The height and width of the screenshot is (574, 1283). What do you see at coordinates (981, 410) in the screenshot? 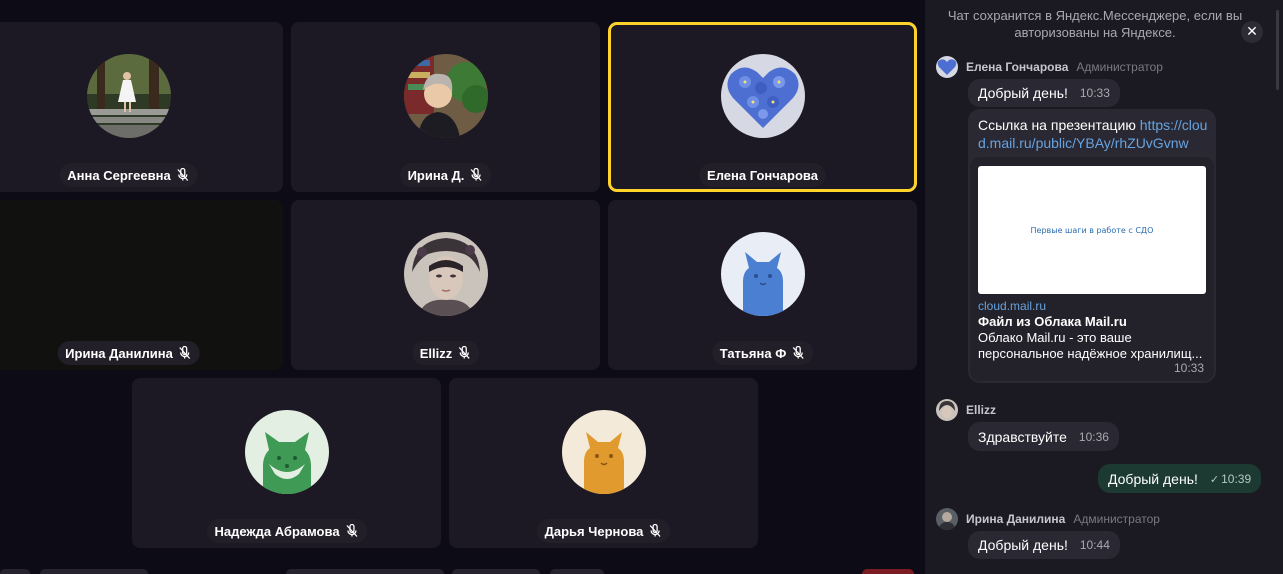
I see `author-name: Ellizz` at bounding box center [981, 410].